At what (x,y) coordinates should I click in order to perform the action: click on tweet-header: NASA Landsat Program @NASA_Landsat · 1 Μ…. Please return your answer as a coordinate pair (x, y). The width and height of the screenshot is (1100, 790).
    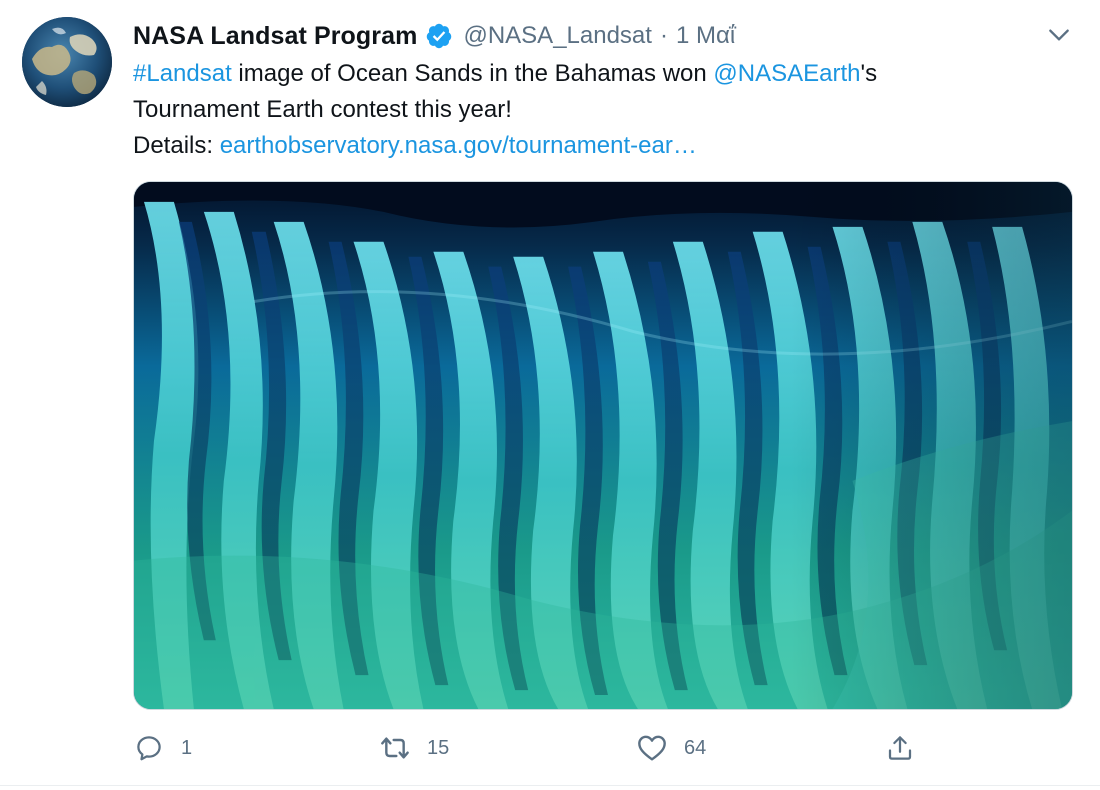
    Looking at the image, I should click on (434, 36).